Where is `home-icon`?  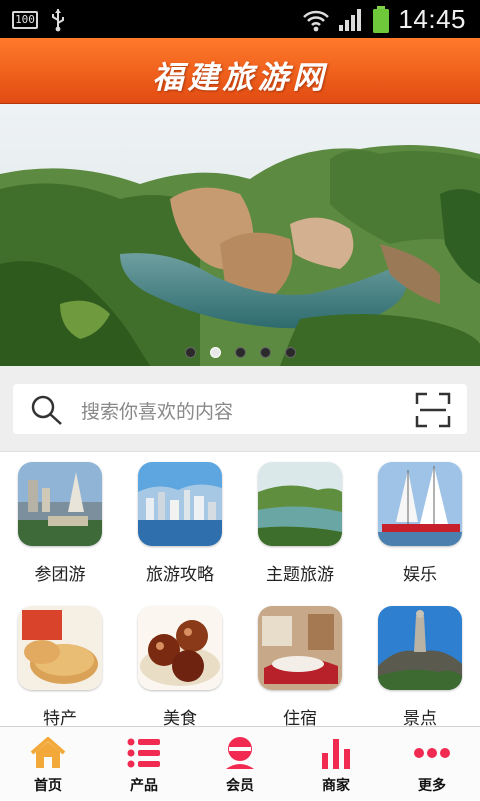 home-icon is located at coordinates (48, 752).